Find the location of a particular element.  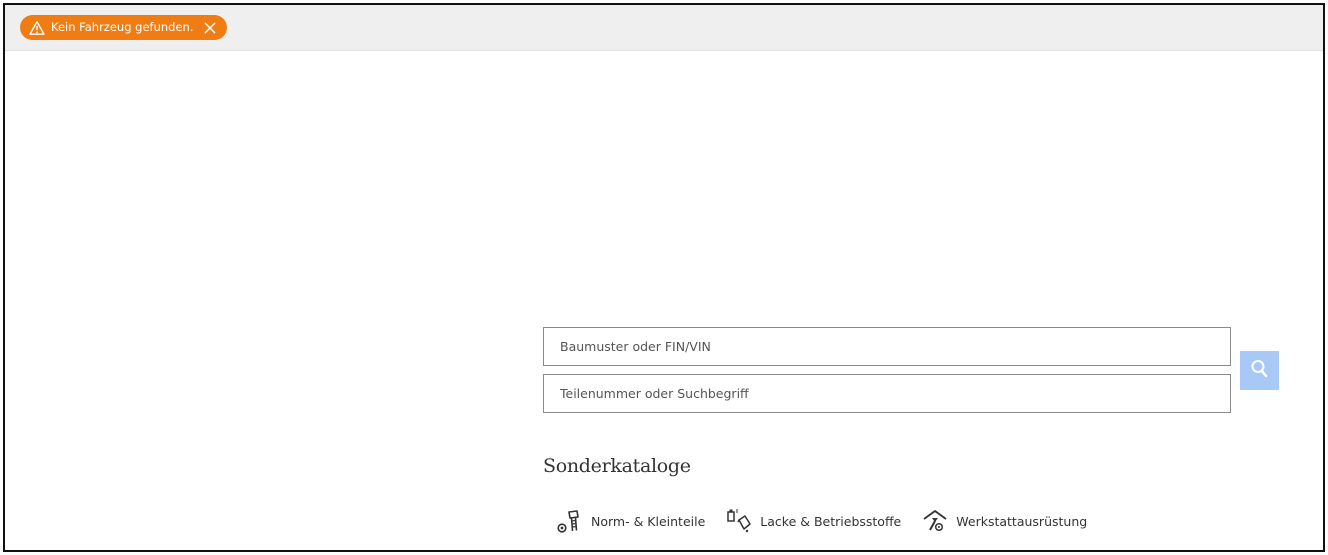

catalog-link-label: Norm- & Kleinteile is located at coordinates (648, 521).